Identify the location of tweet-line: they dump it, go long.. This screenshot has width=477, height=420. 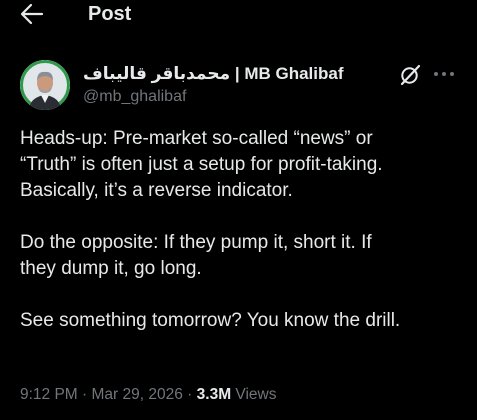
(111, 268).